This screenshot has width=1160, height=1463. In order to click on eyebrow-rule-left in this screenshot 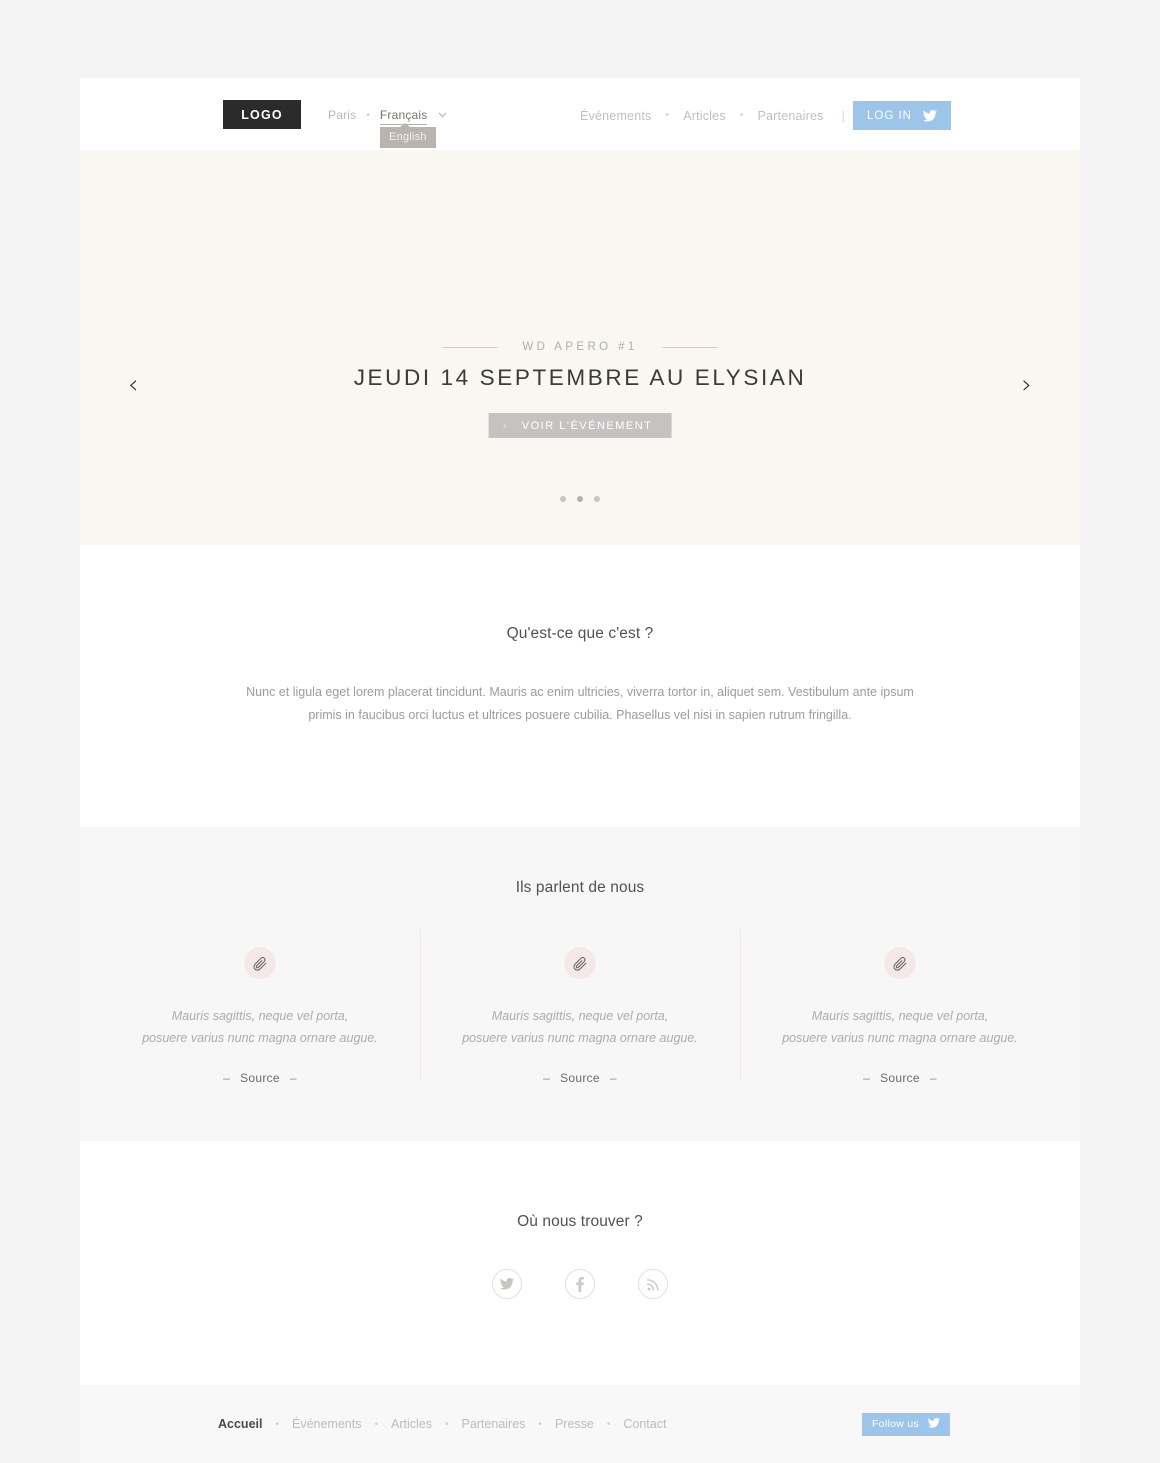, I will do `click(470, 347)`.